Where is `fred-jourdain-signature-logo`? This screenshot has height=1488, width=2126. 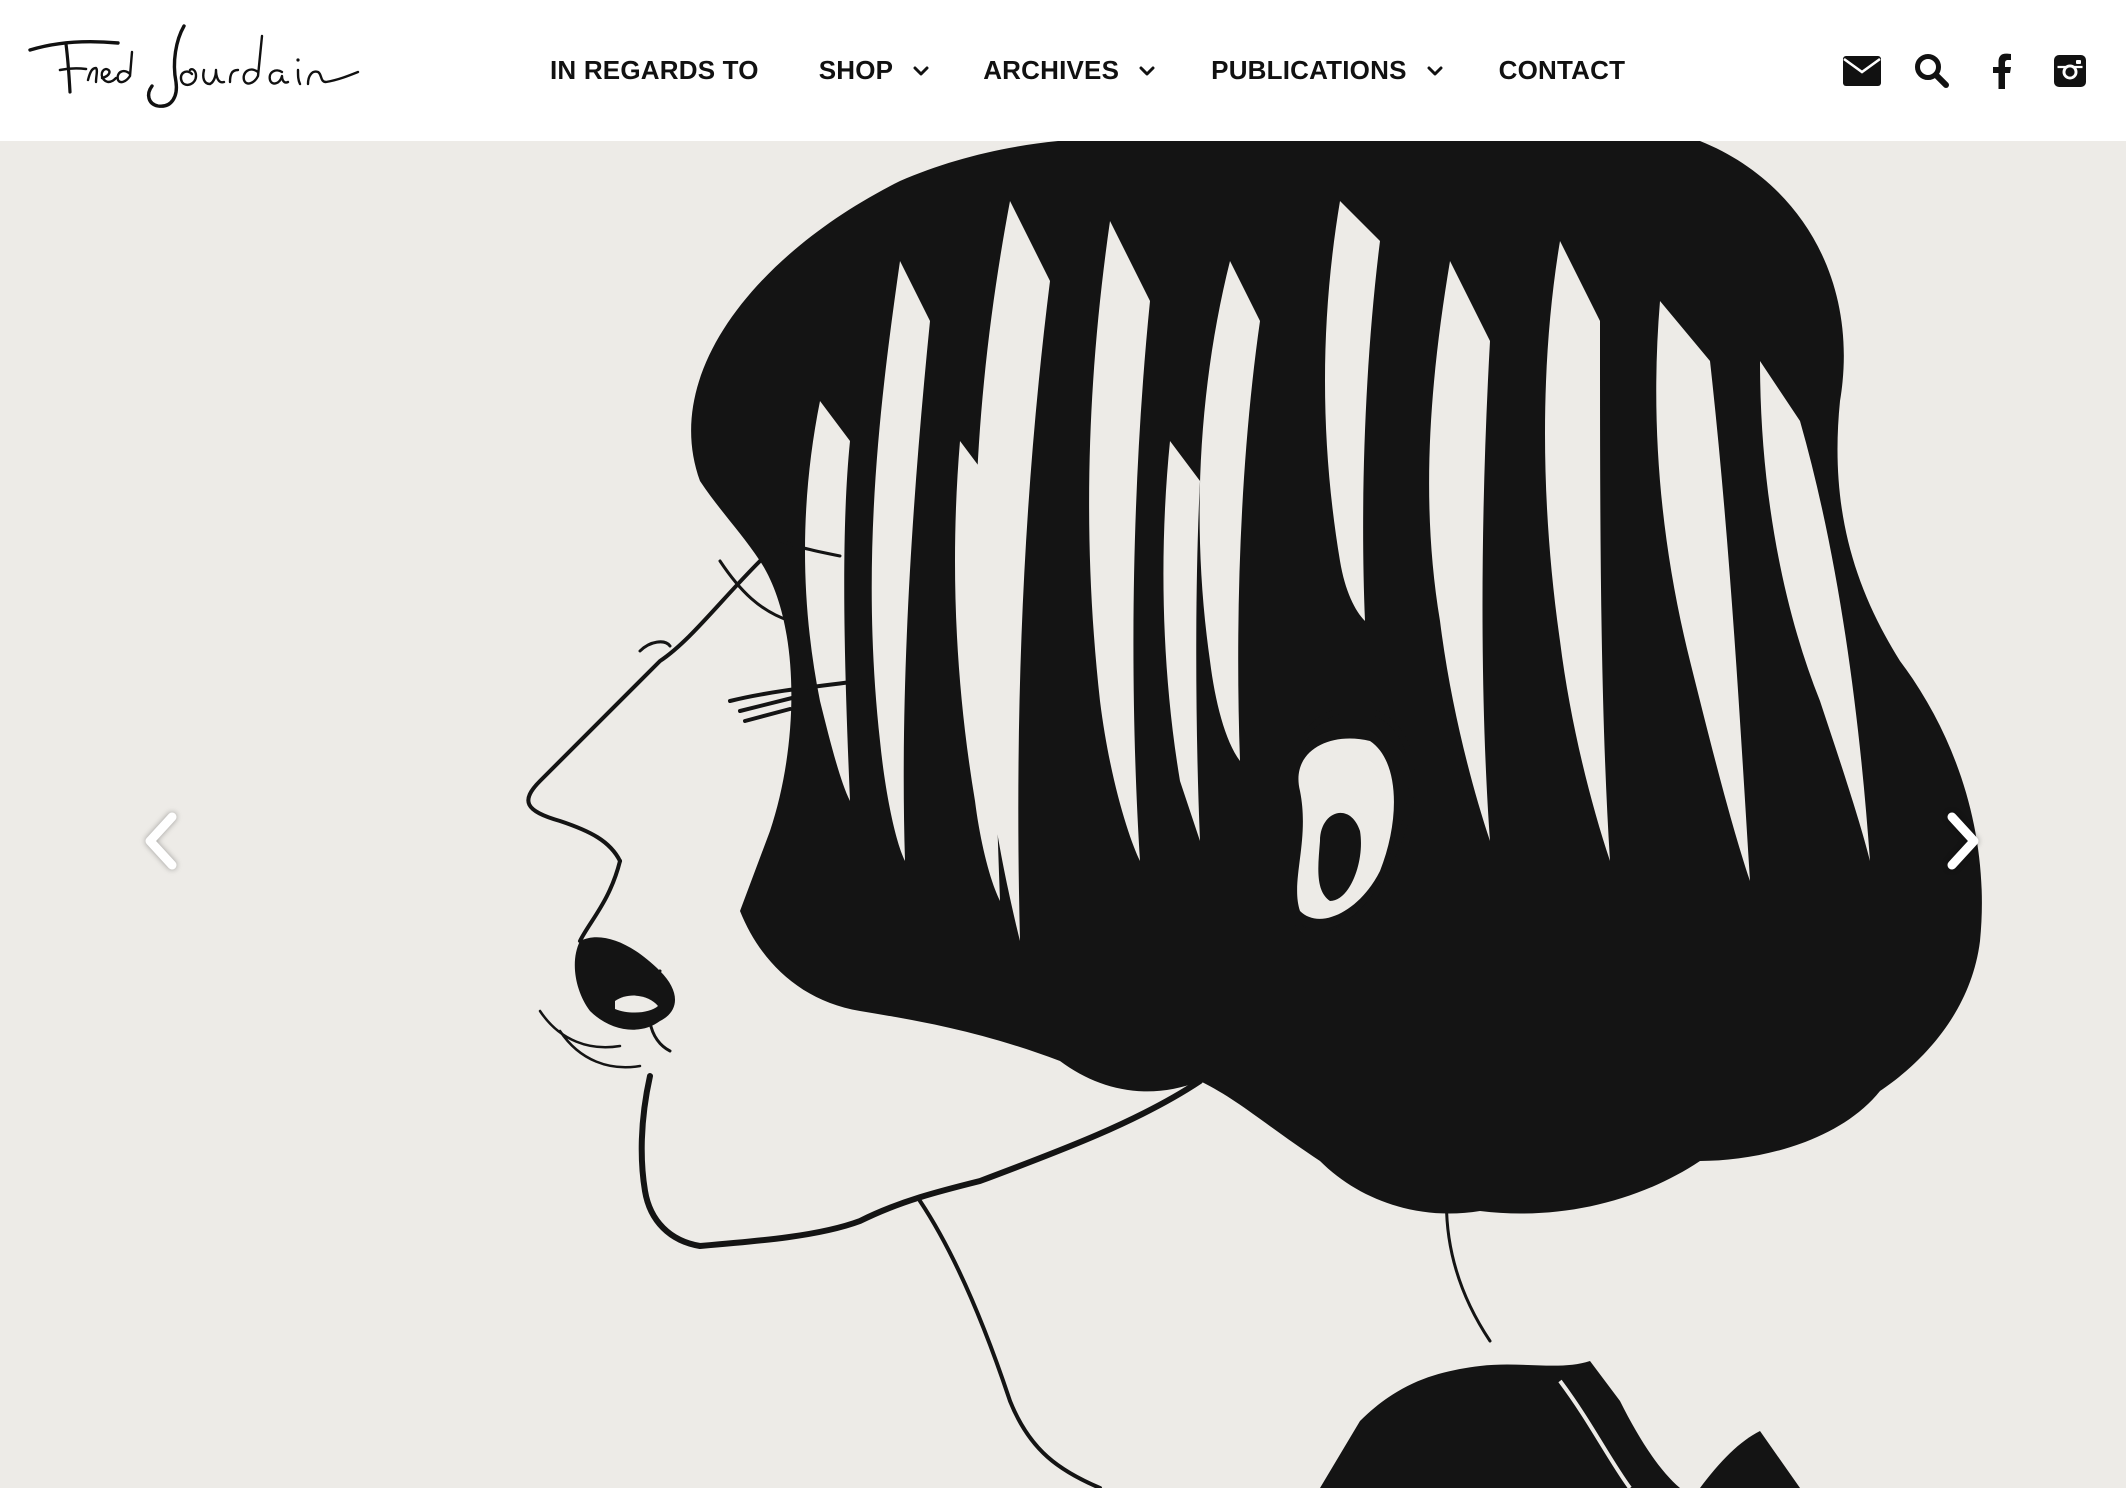 fred-jourdain-signature-logo is located at coordinates (194, 66).